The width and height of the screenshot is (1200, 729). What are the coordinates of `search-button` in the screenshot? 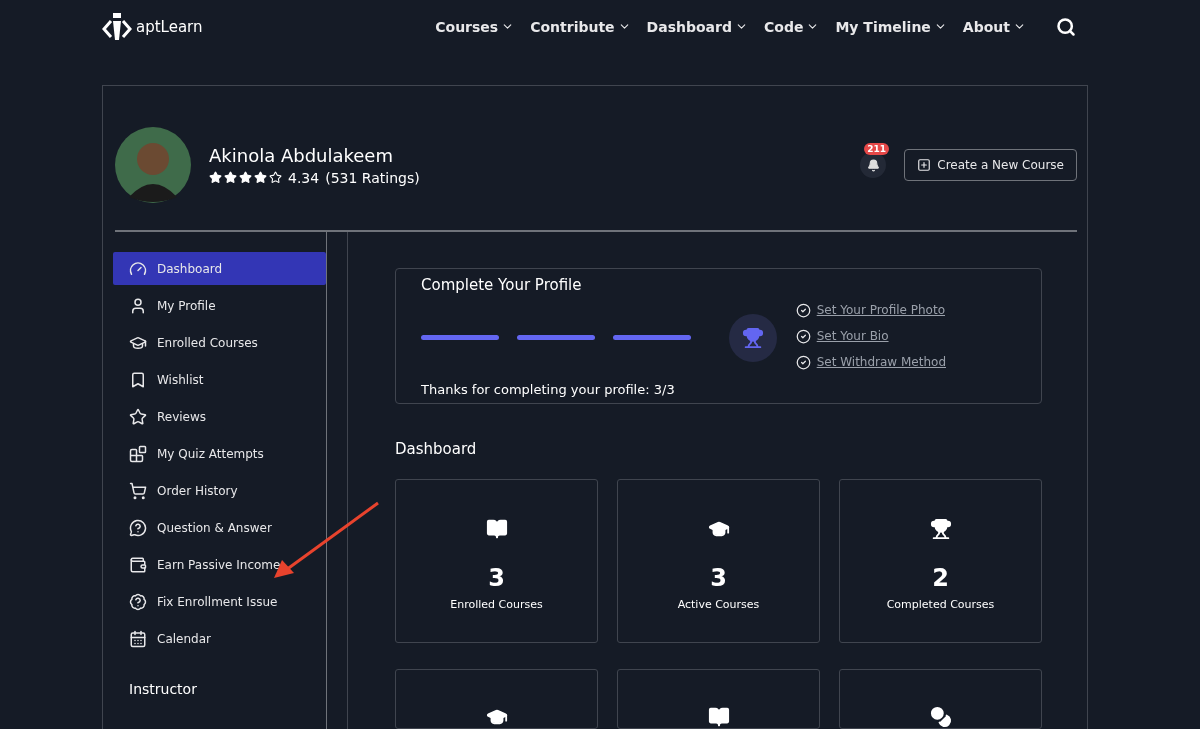 It's located at (1066, 26).